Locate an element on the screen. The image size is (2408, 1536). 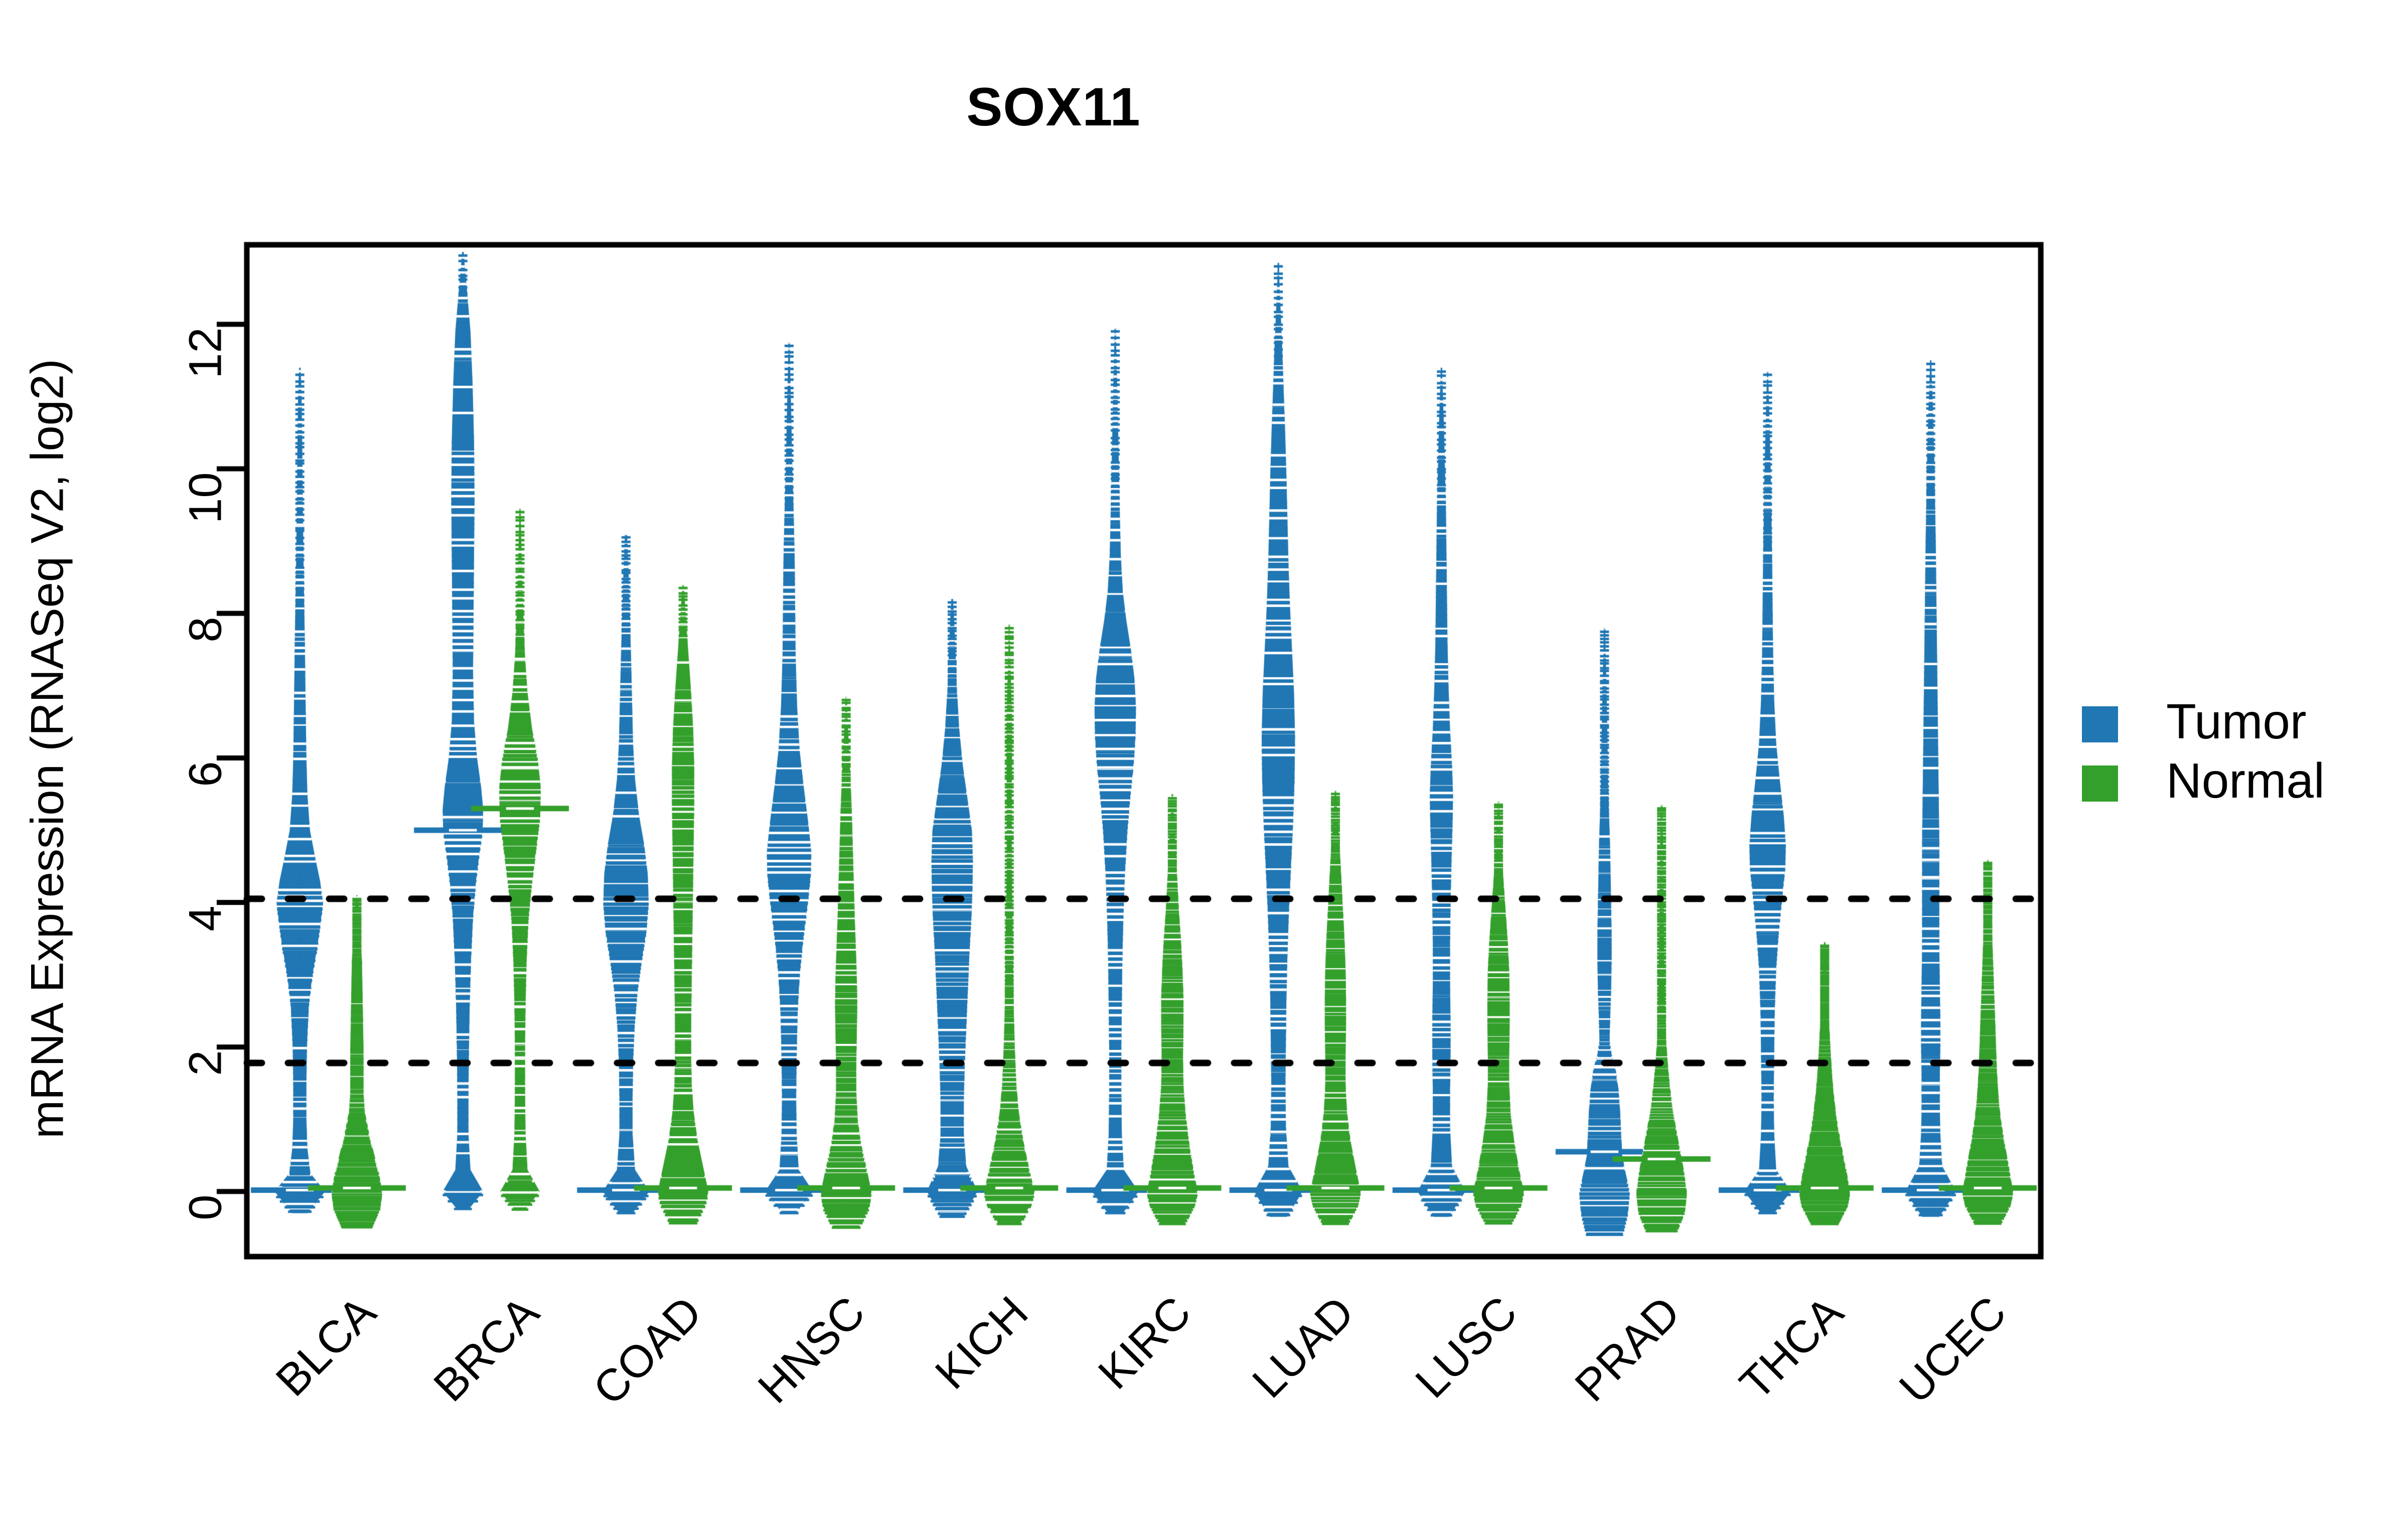
y-tick-label: 0 is located at coordinates (205, 1207).